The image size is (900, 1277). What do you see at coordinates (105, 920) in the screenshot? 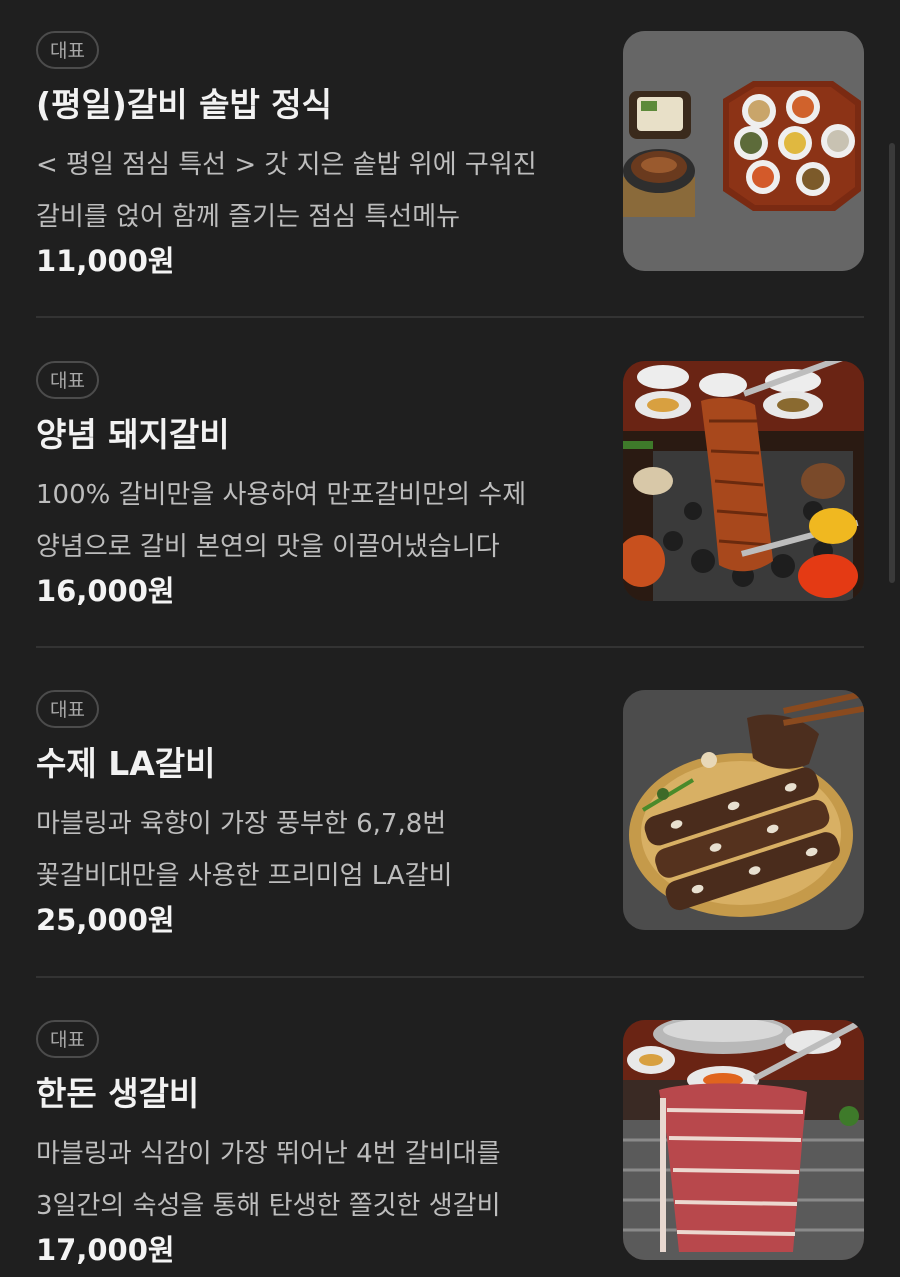
I see `menu-item-price: 25,000원` at bounding box center [105, 920].